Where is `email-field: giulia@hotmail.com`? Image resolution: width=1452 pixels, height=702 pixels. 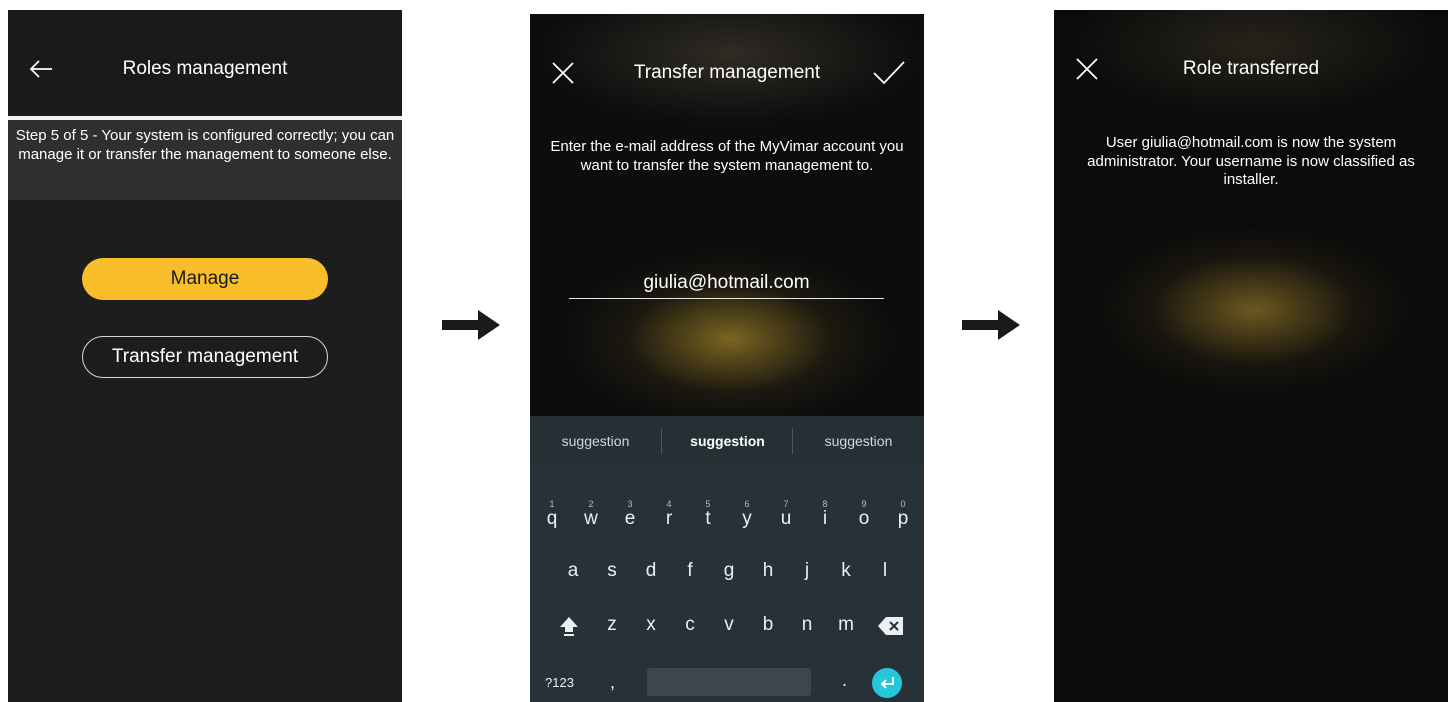
email-field: giulia@hotmail.com is located at coordinates (726, 285).